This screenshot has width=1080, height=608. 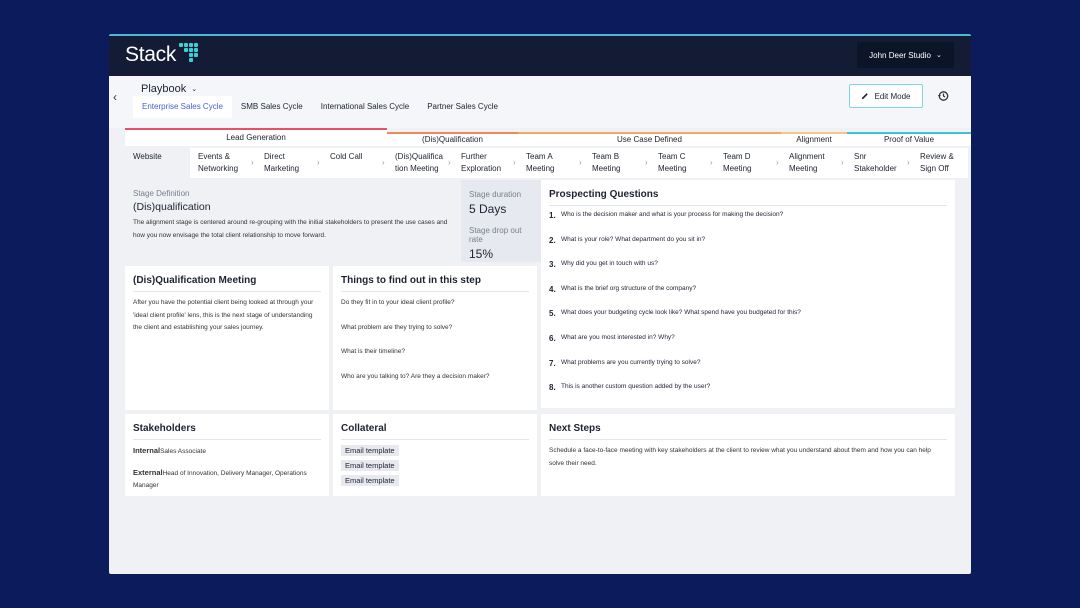 What do you see at coordinates (286, 163) in the screenshot?
I see `step-direct-marketing: › Direct Marketing` at bounding box center [286, 163].